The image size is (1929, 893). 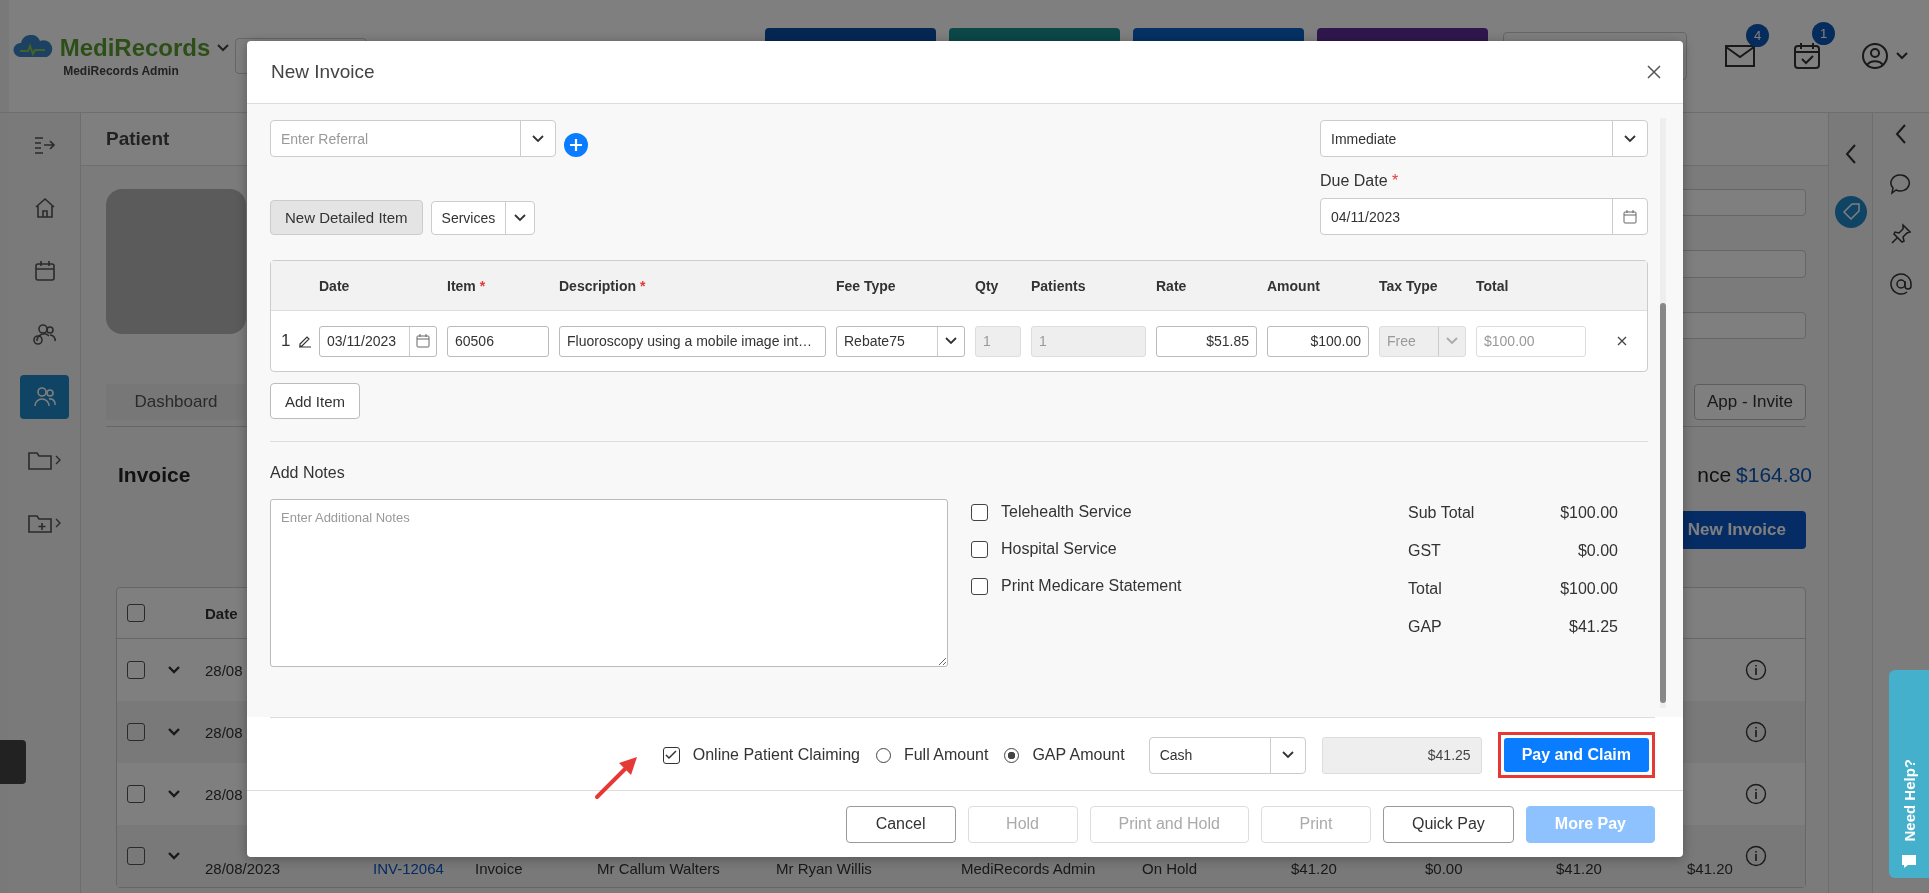 What do you see at coordinates (482, 217) in the screenshot?
I see `services-select: Services` at bounding box center [482, 217].